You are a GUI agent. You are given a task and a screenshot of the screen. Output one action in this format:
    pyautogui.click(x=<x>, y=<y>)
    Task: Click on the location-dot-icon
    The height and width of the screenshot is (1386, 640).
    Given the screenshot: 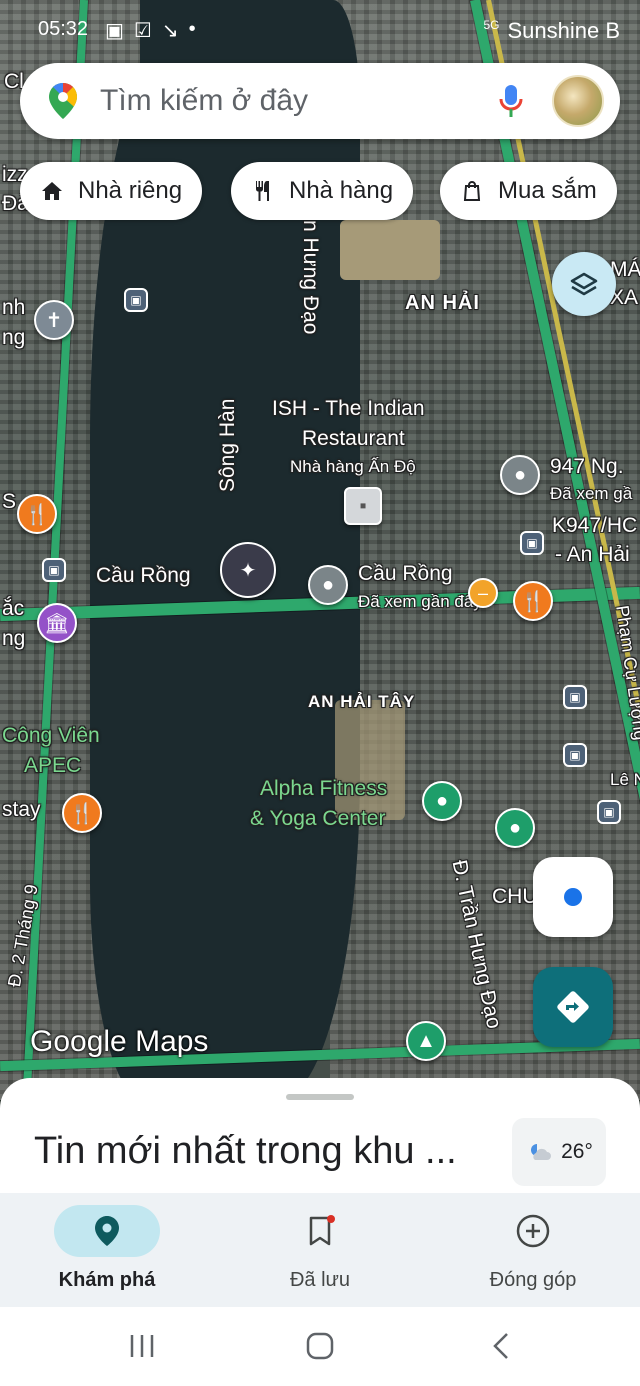 What is the action you would take?
    pyautogui.click(x=573, y=897)
    